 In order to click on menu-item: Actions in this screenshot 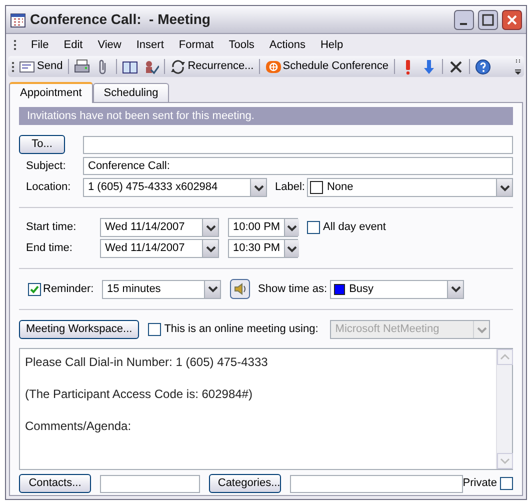, I will do `click(287, 45)`.